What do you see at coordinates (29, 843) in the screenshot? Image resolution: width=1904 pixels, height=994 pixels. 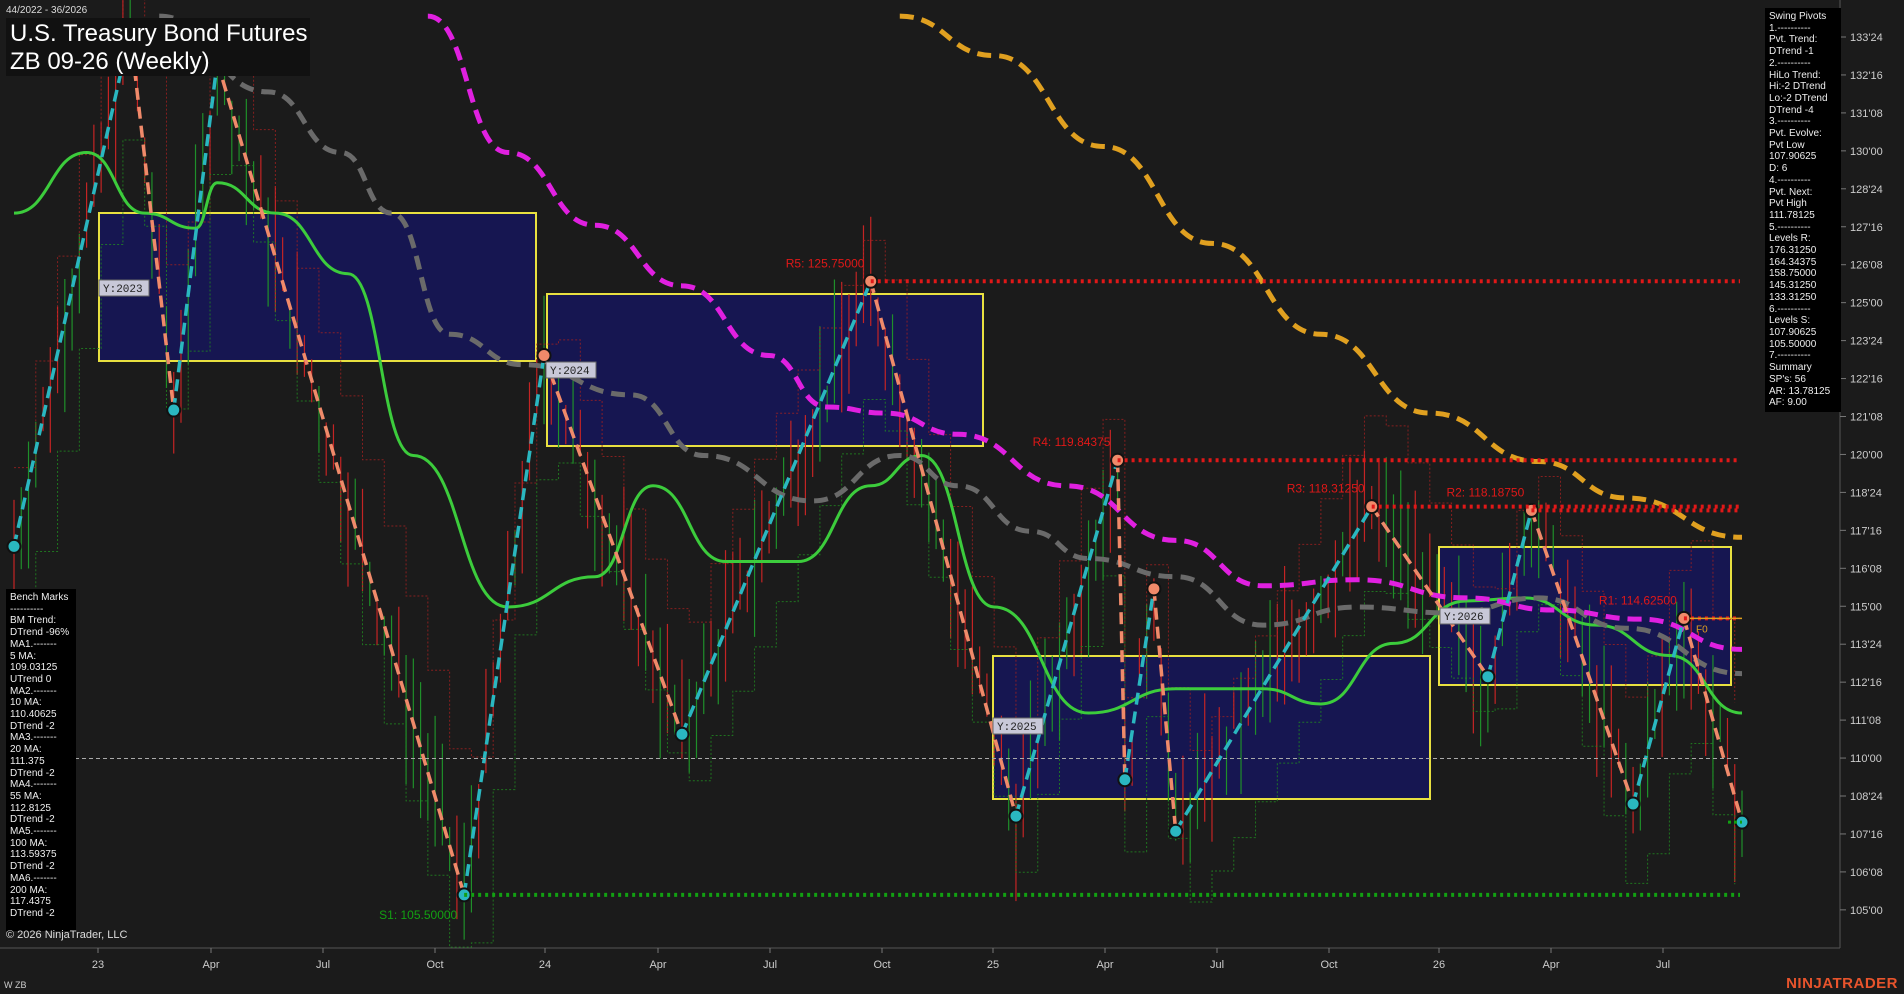 I see `bench-marks-line: 100 MA:` at bounding box center [29, 843].